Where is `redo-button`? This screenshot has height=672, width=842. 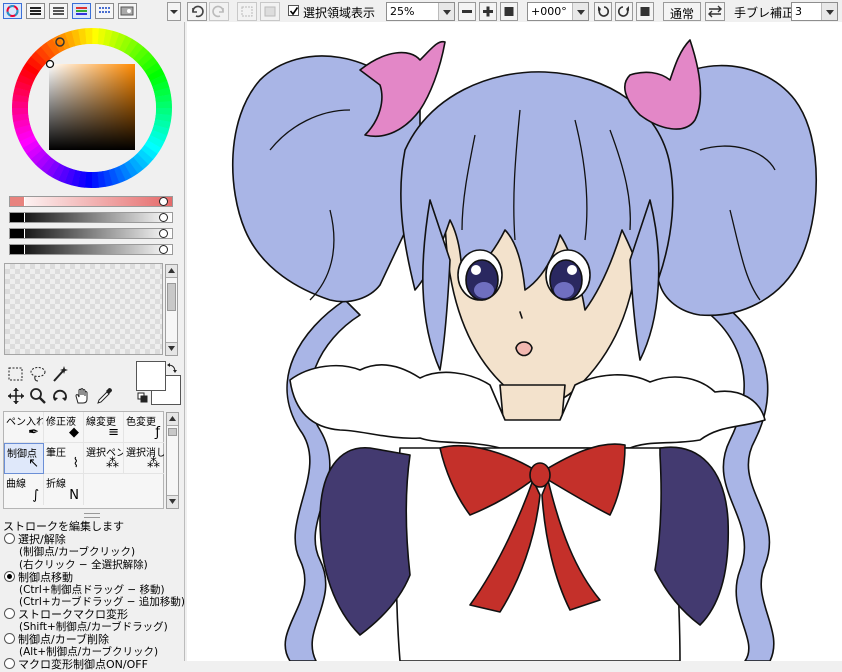
redo-button is located at coordinates (219, 11).